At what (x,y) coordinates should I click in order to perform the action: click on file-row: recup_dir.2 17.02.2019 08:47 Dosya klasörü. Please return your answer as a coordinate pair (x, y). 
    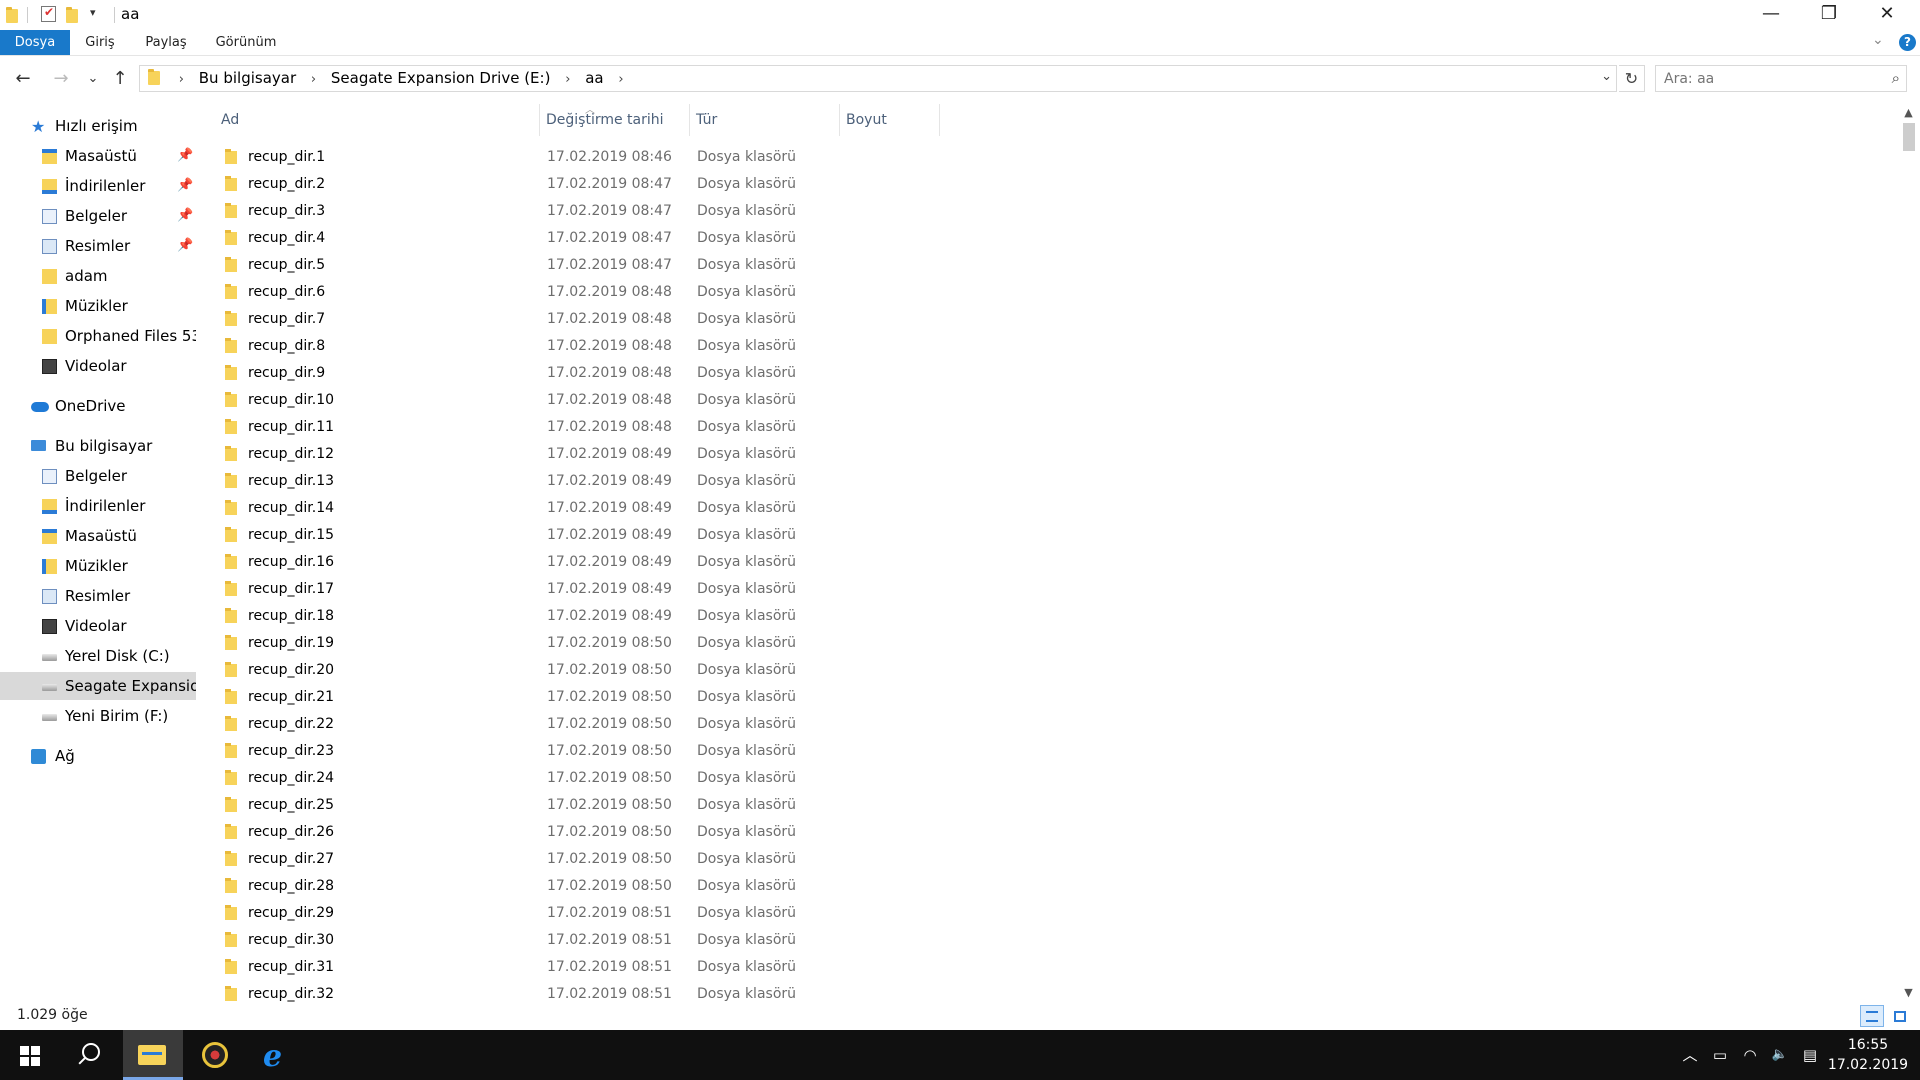
    Looking at the image, I should click on (1055, 184).